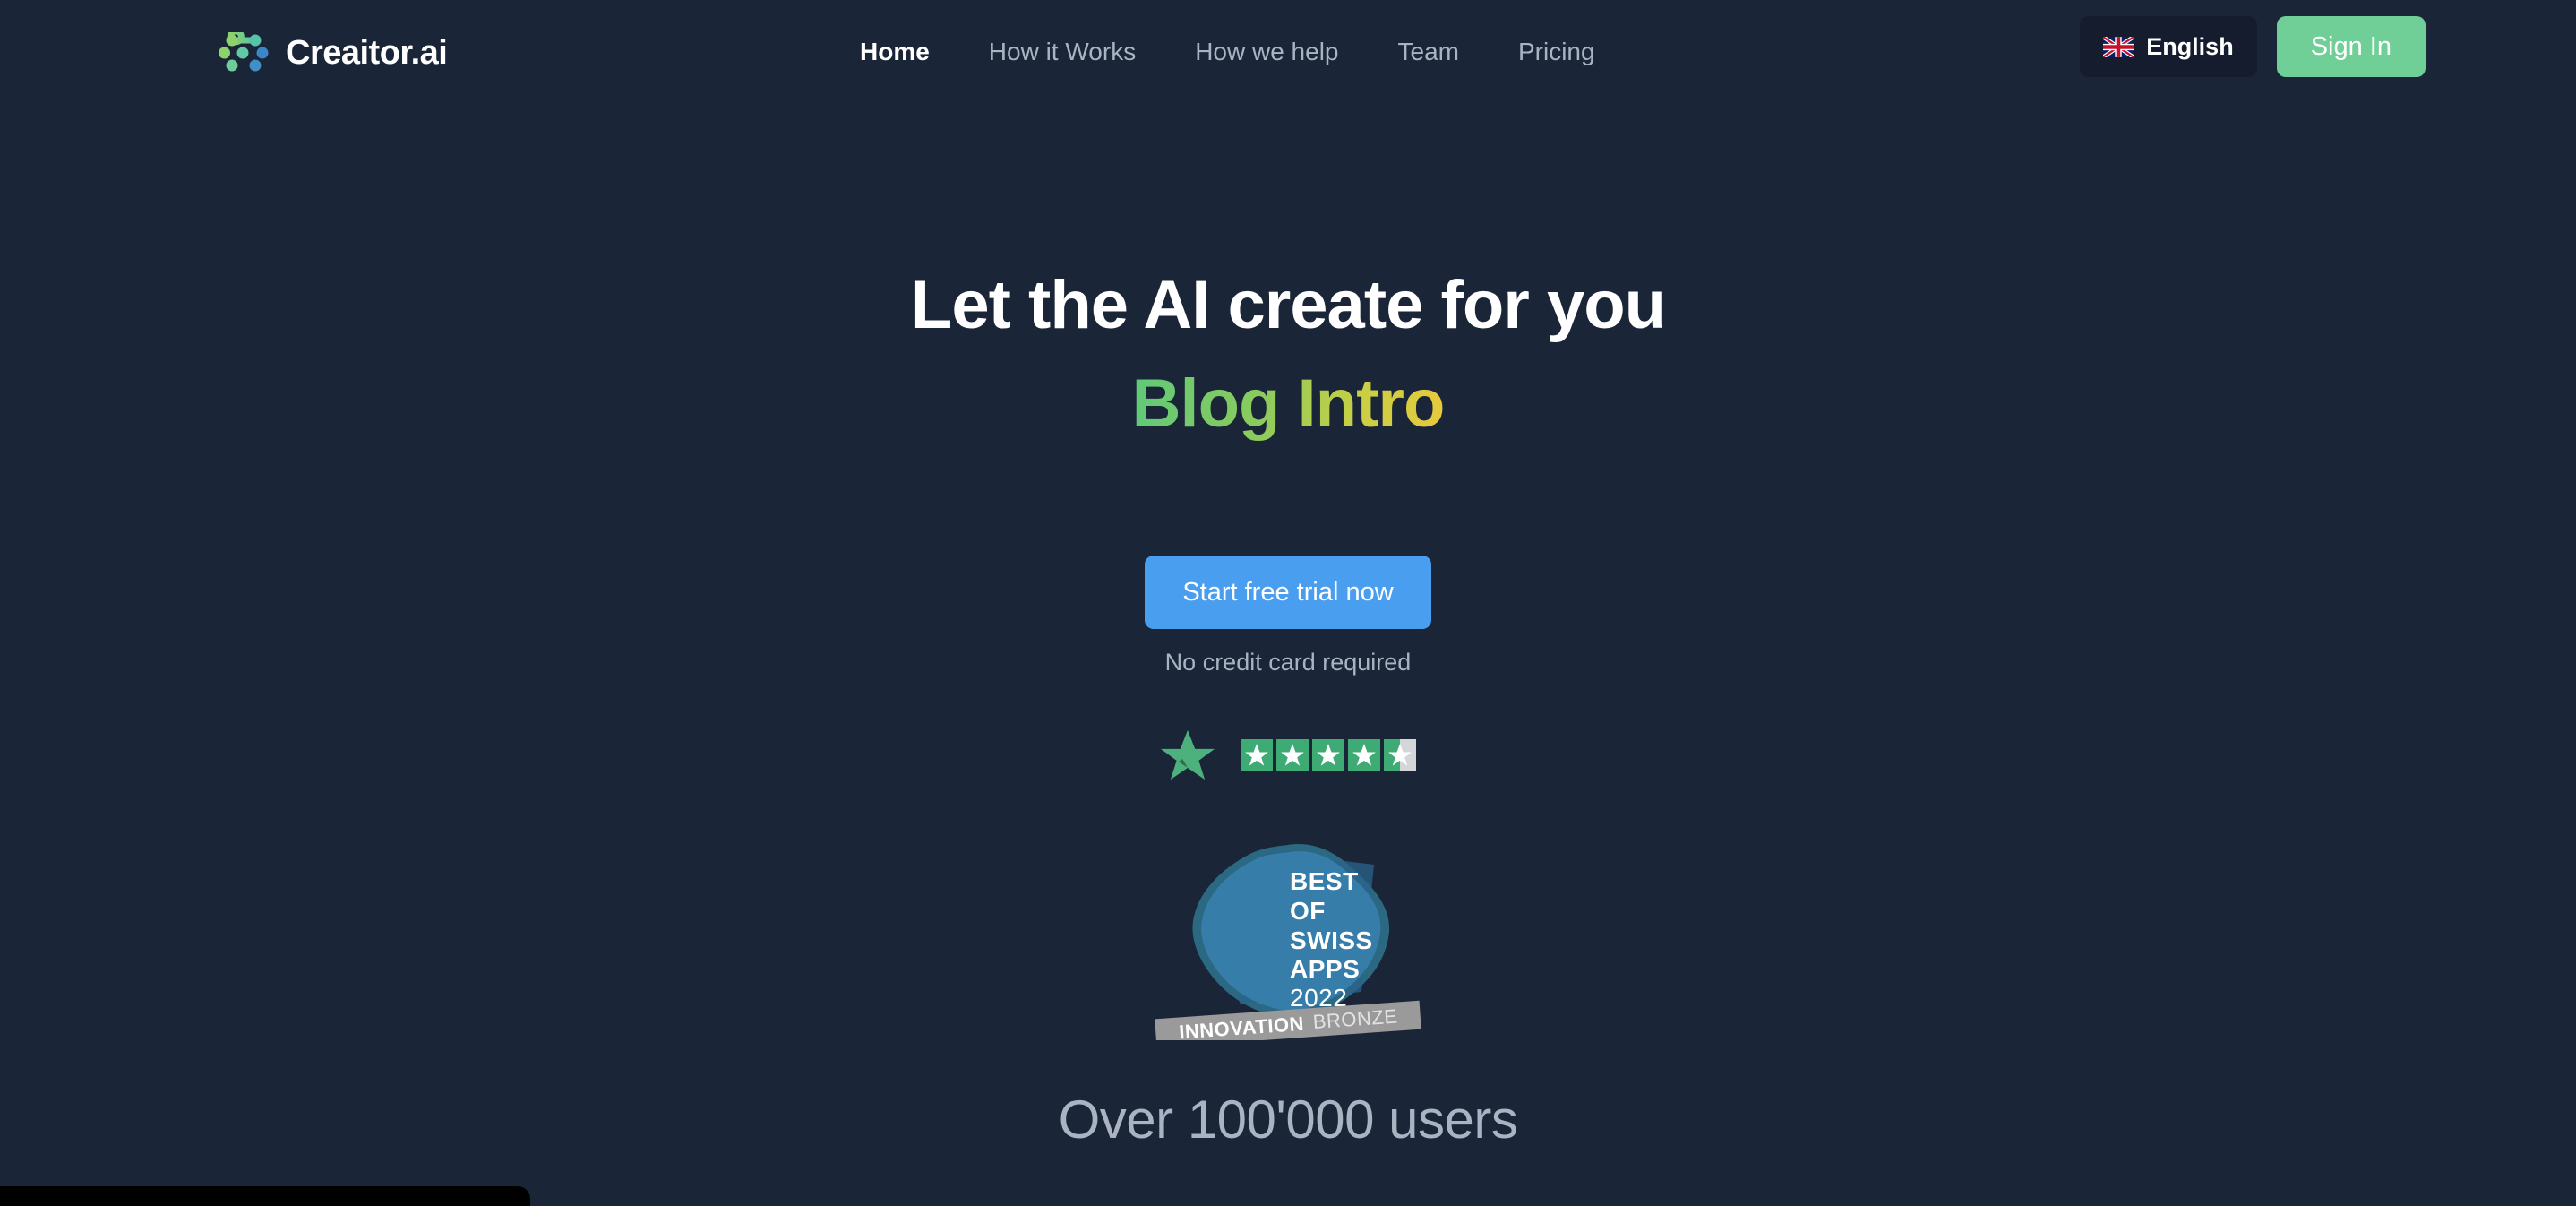 Image resolution: width=2576 pixels, height=1206 pixels. Describe the element at coordinates (895, 52) in the screenshot. I see `nav-link-home: Home` at that location.